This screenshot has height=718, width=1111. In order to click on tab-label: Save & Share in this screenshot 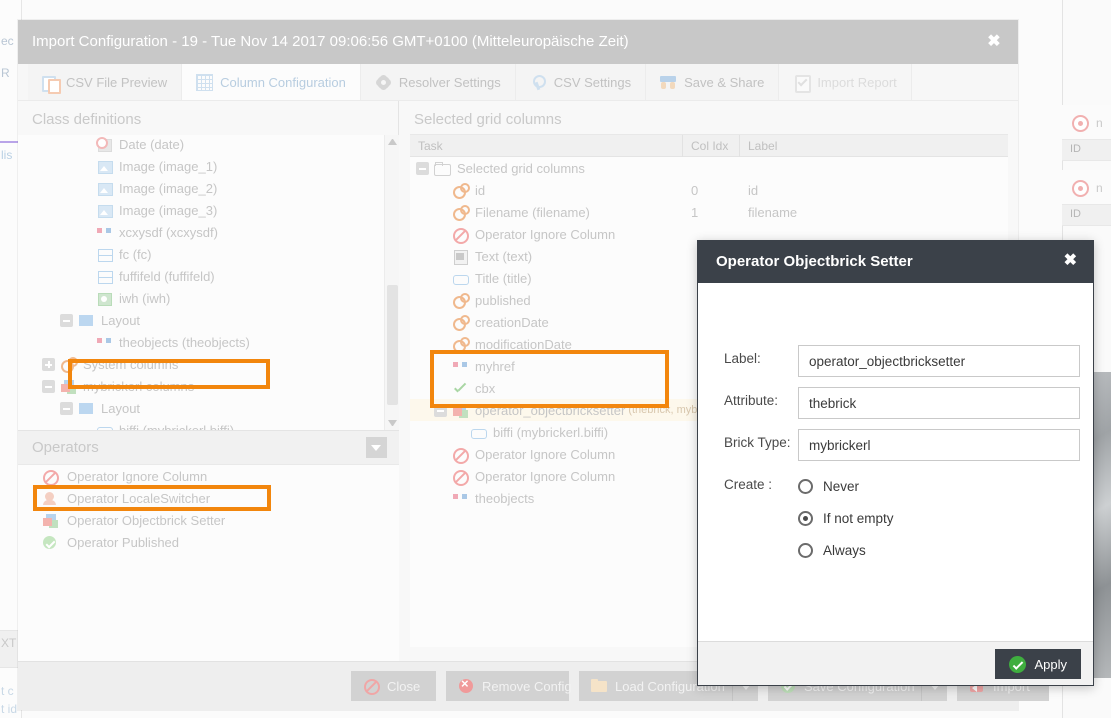, I will do `click(724, 82)`.